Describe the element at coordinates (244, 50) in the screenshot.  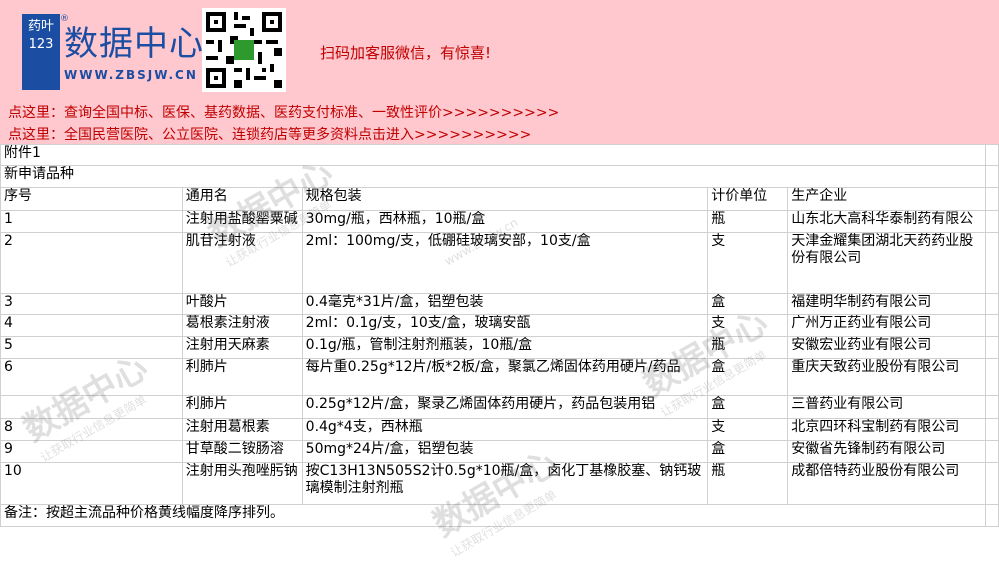
I see `qr-code-icon` at that location.